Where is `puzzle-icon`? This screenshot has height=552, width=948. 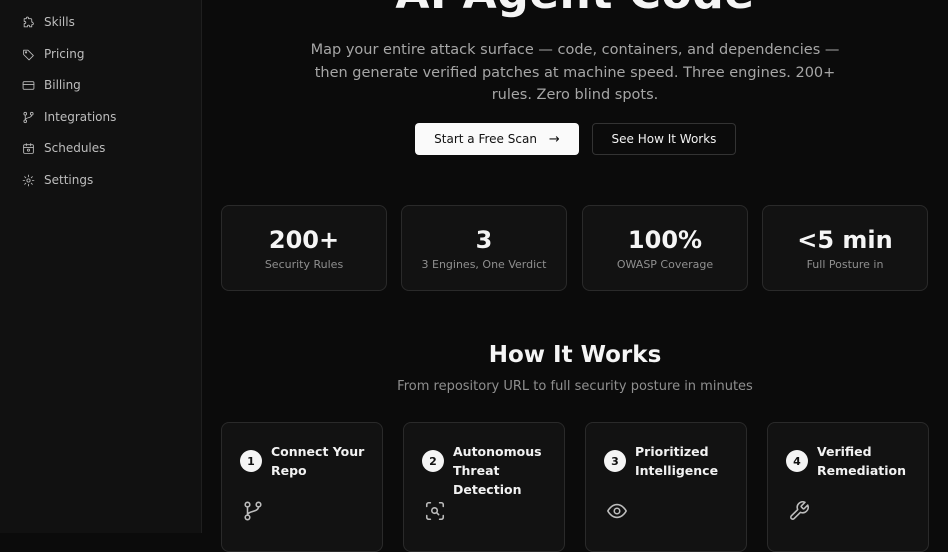
puzzle-icon is located at coordinates (28, 21).